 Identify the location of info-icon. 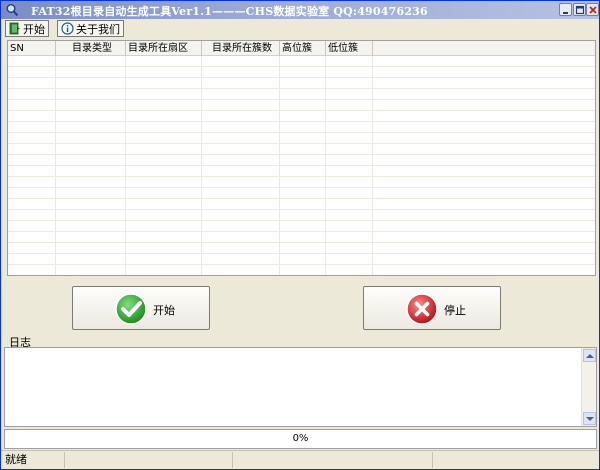
(67, 28).